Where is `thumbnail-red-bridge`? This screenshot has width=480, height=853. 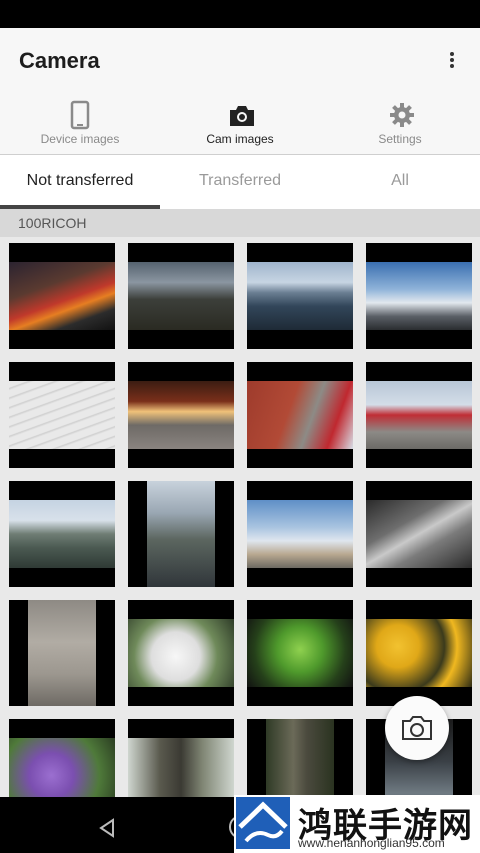
thumbnail-red-bridge is located at coordinates (419, 415).